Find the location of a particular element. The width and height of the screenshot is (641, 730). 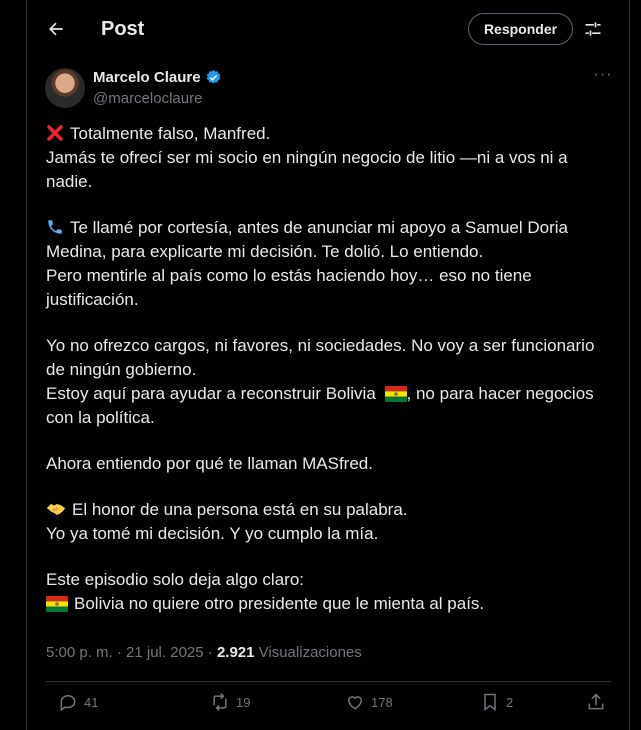

share-icon is located at coordinates (596, 701).